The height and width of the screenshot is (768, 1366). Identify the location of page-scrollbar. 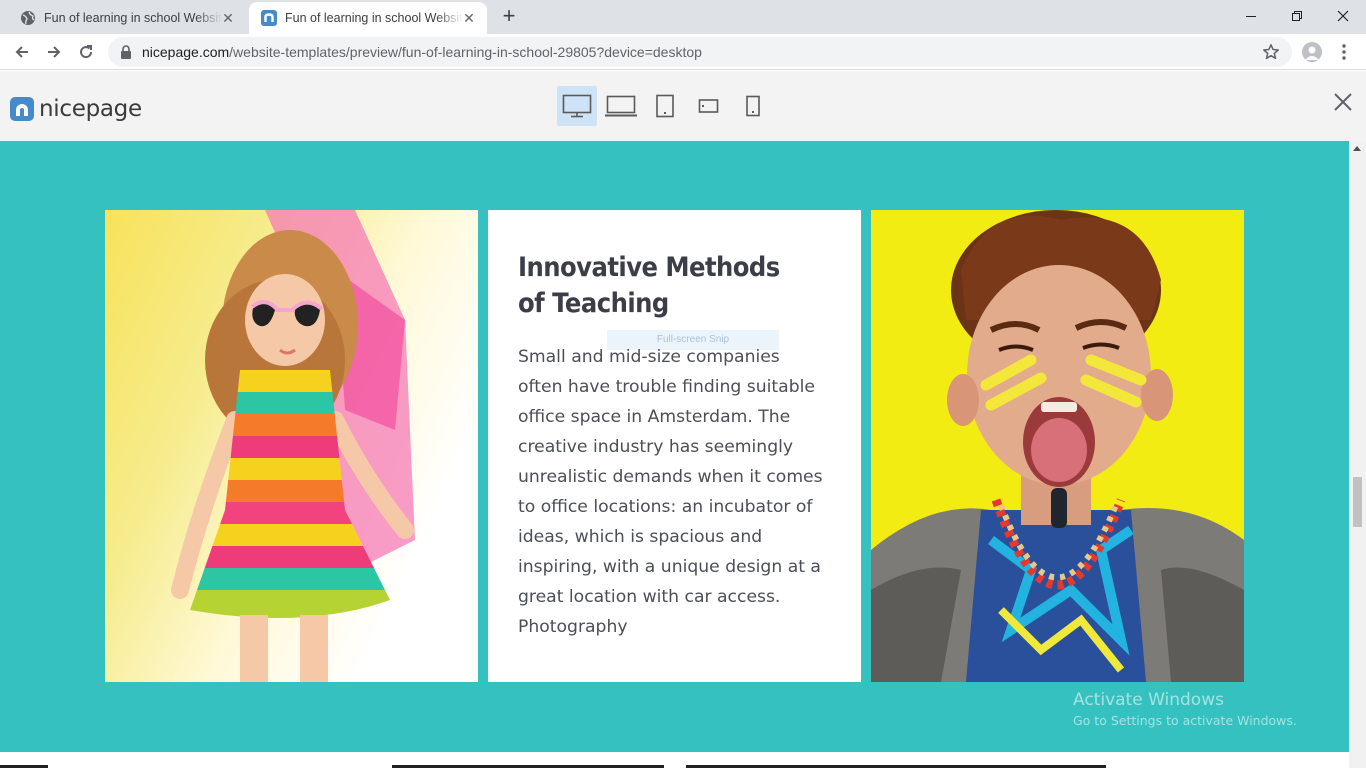
(1357, 454).